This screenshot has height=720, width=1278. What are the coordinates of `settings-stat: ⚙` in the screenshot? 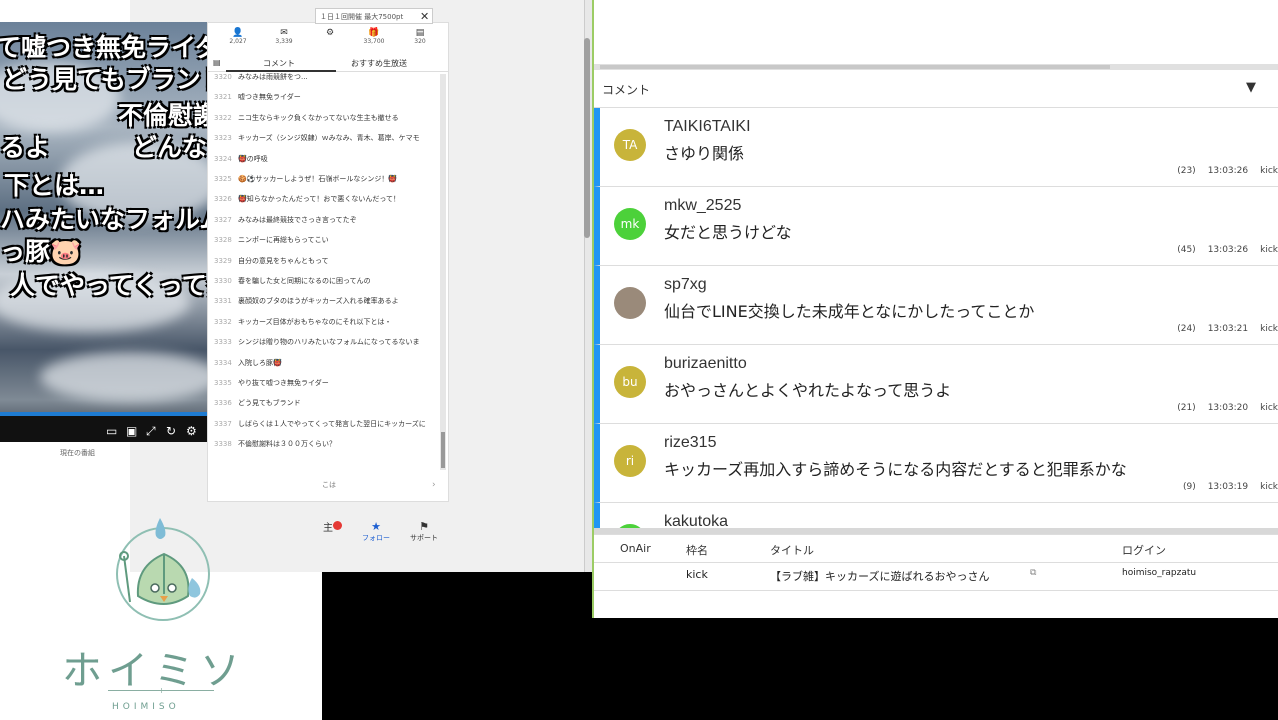 It's located at (330, 33).